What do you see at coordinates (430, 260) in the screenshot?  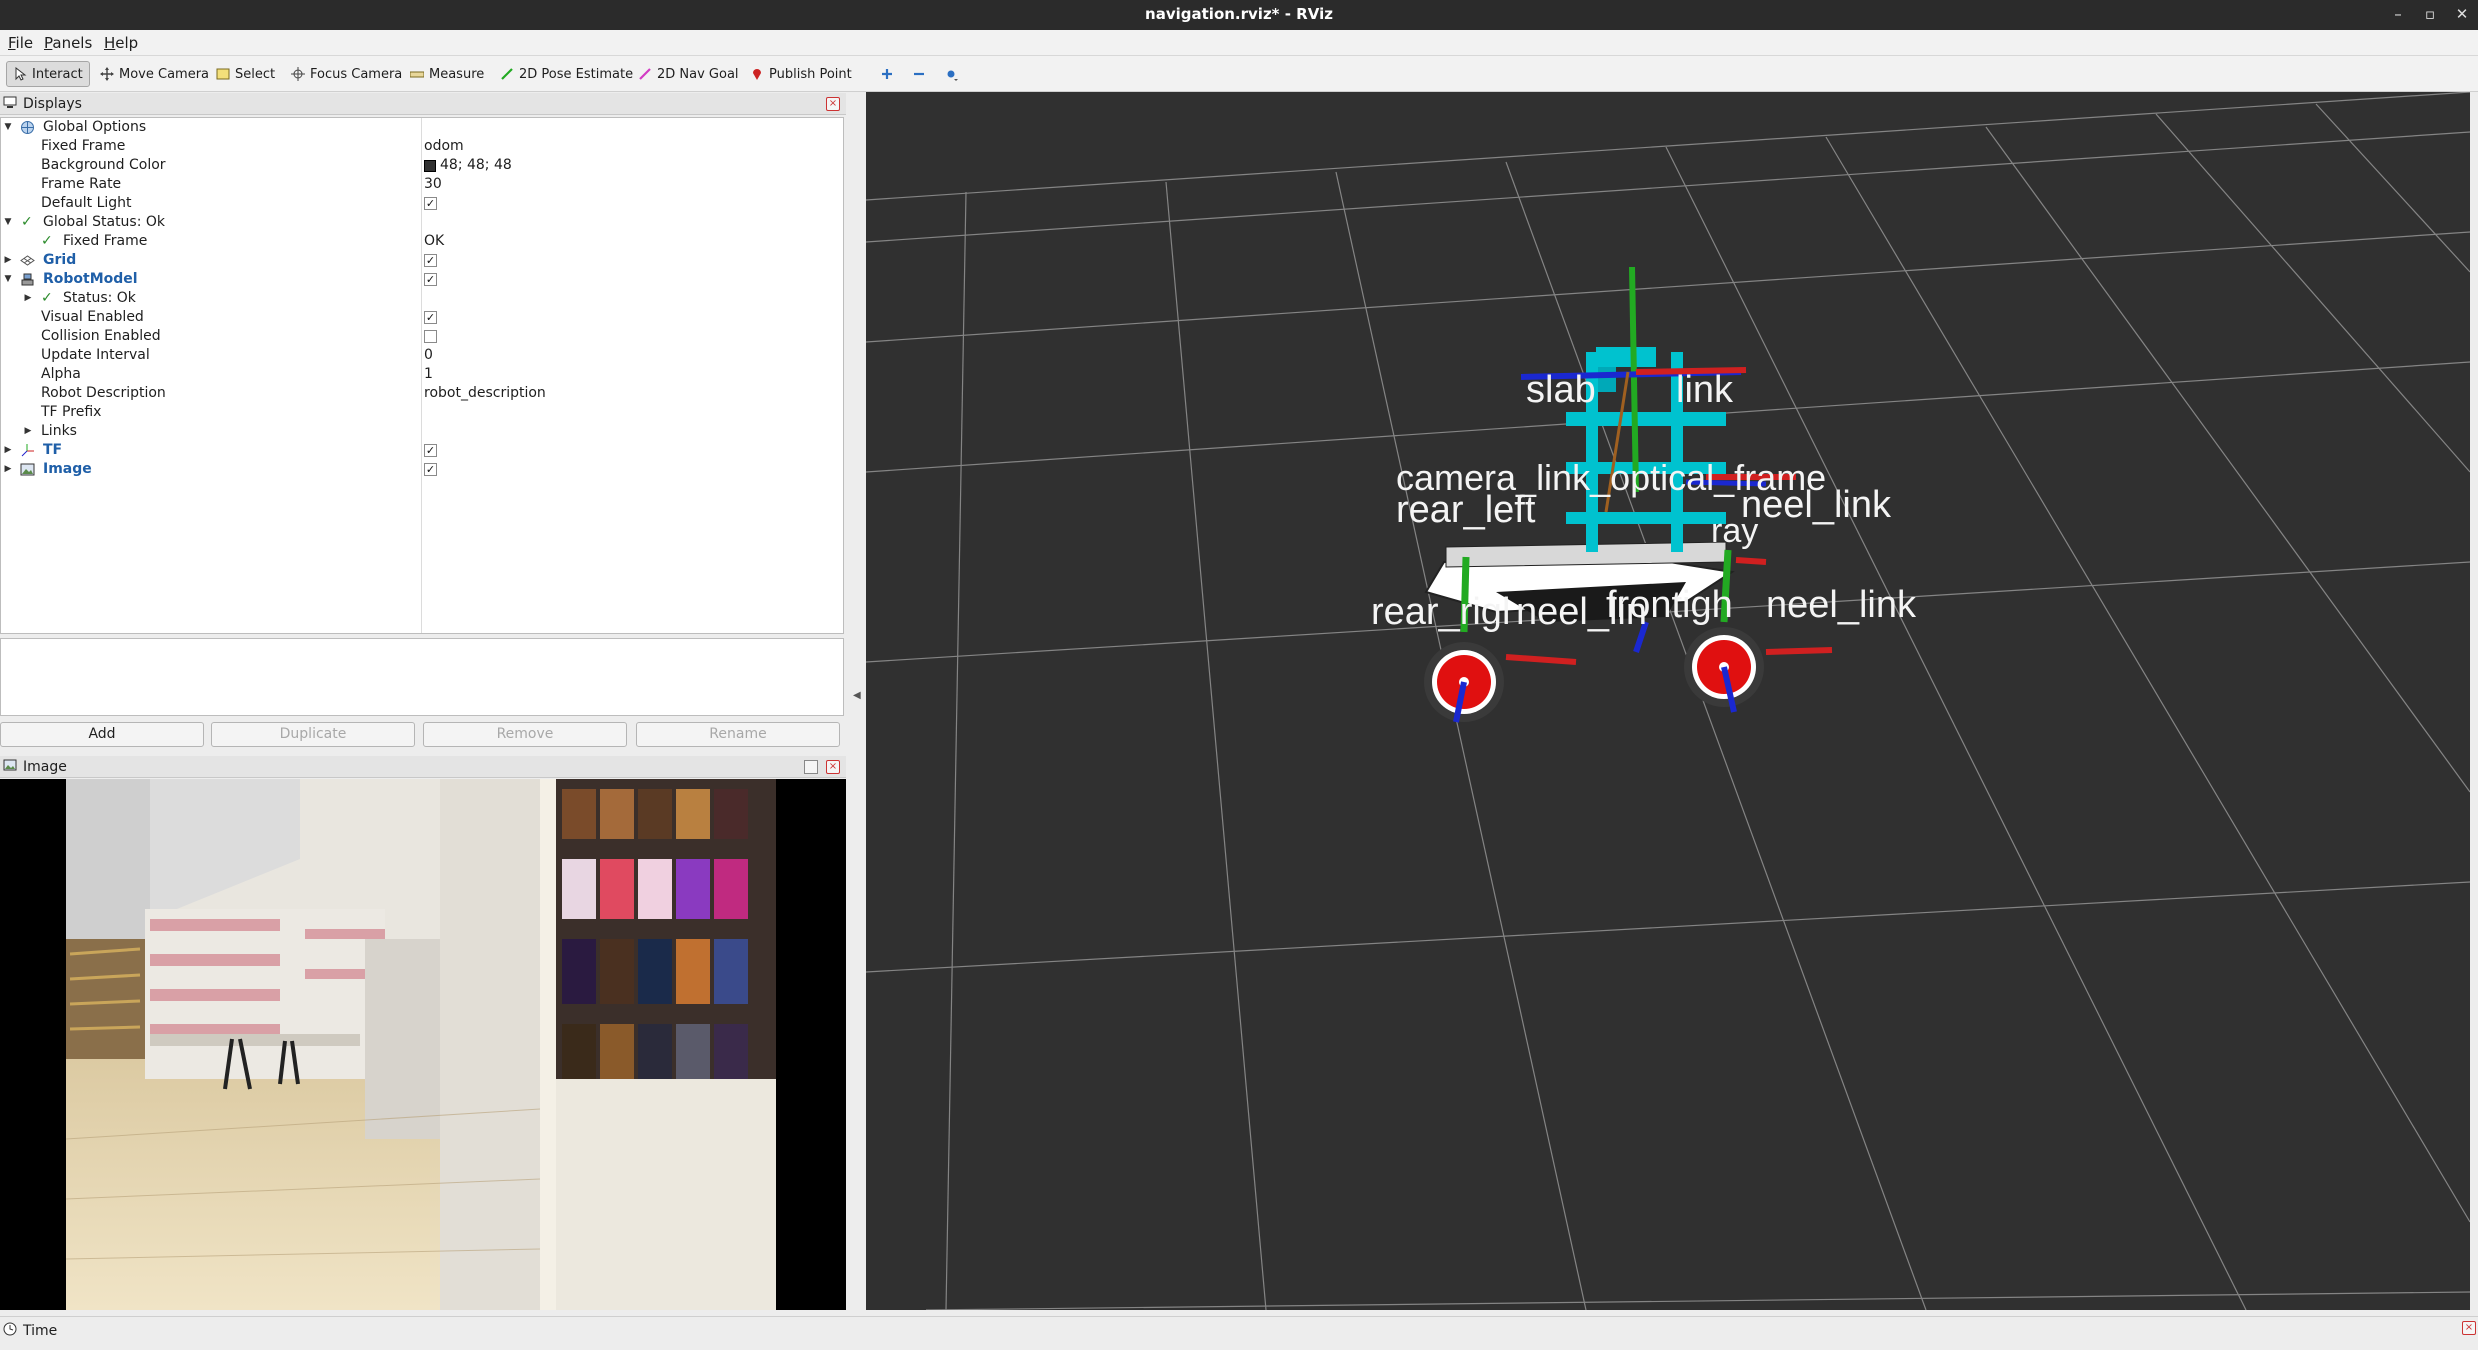 I see `grid-enabled-checkbox: ✓` at bounding box center [430, 260].